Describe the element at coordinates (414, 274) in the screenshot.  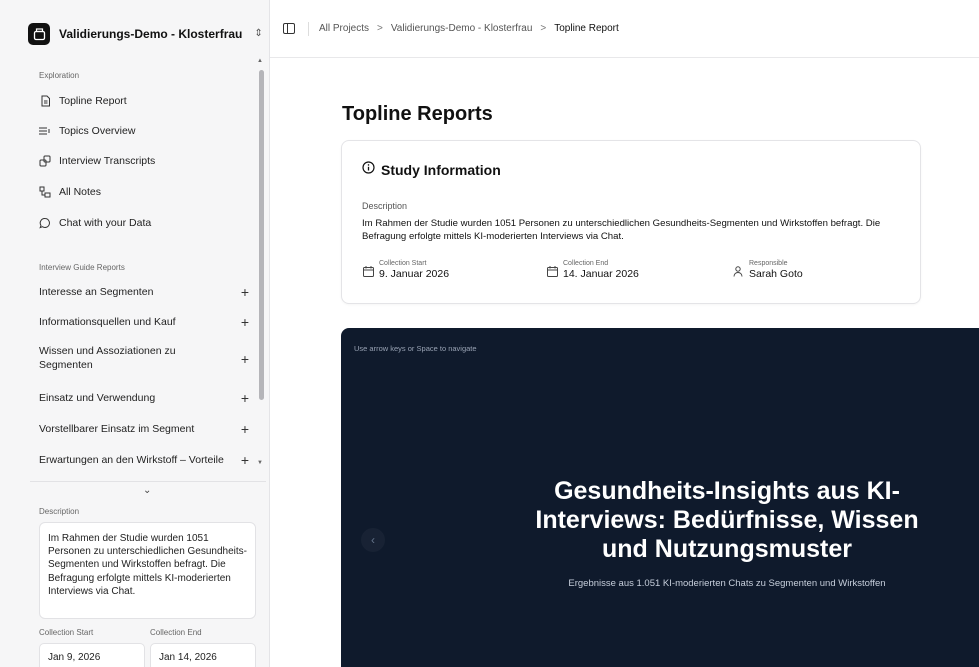
I see `collection-start-value: 9. Januar 2026` at that location.